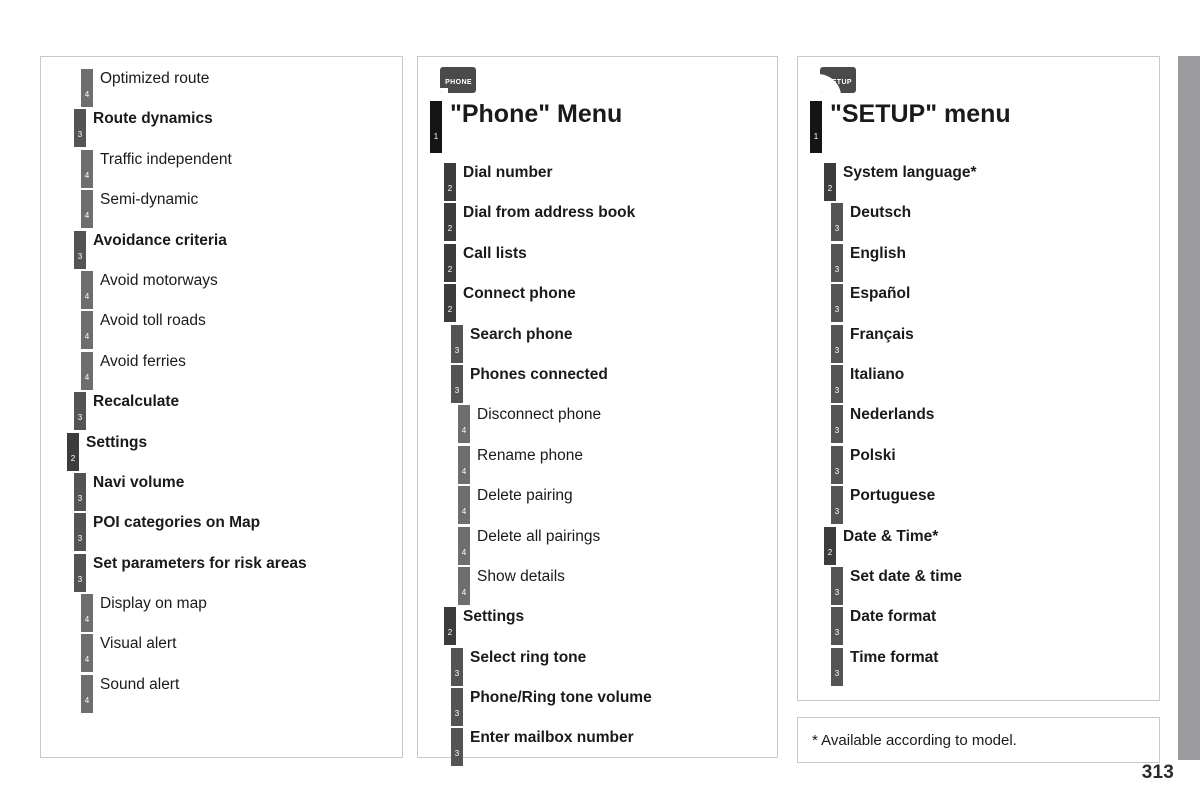  What do you see at coordinates (539, 536) in the screenshot?
I see `menu-item-label: Delete all pairings` at bounding box center [539, 536].